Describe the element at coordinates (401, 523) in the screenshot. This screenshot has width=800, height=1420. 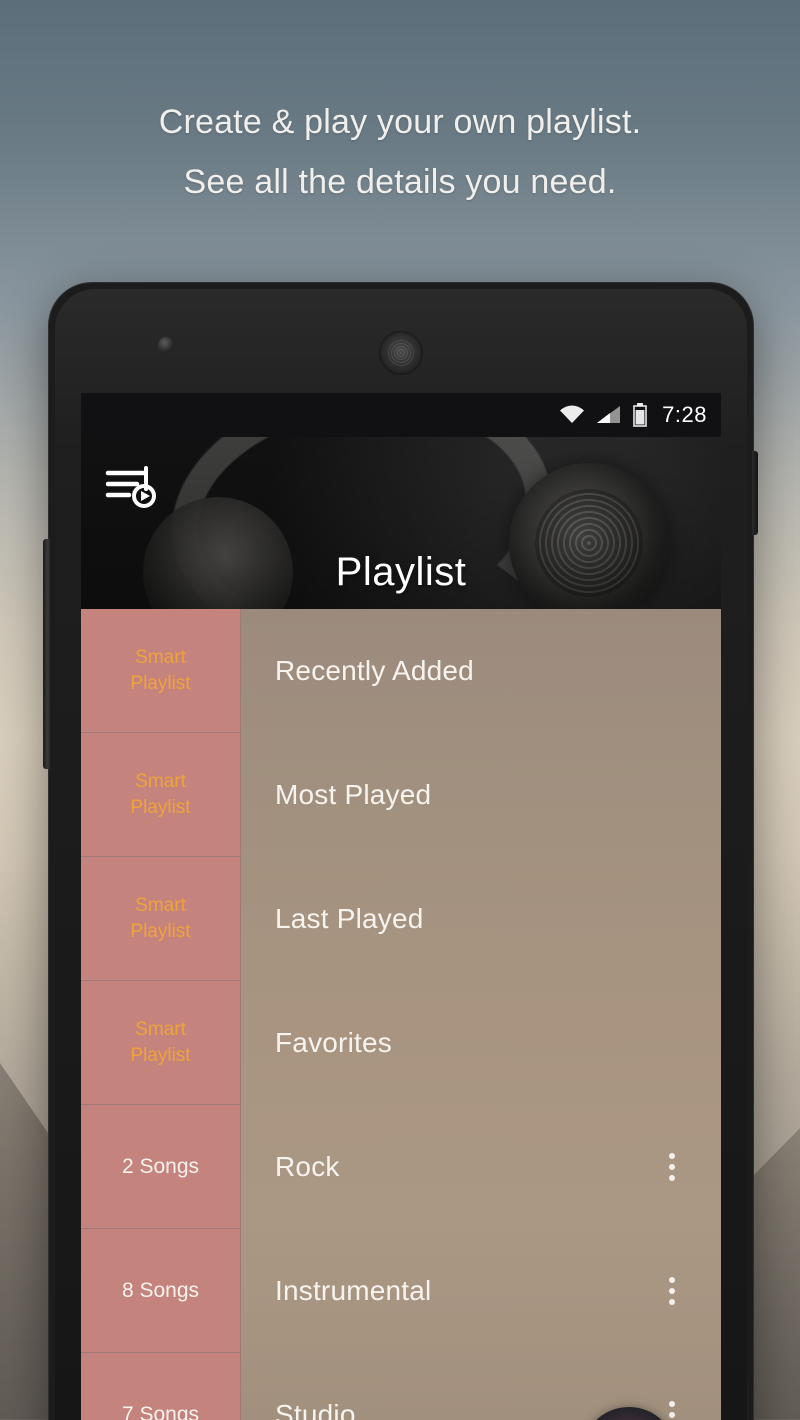
I see `app-header: Playlist` at that location.